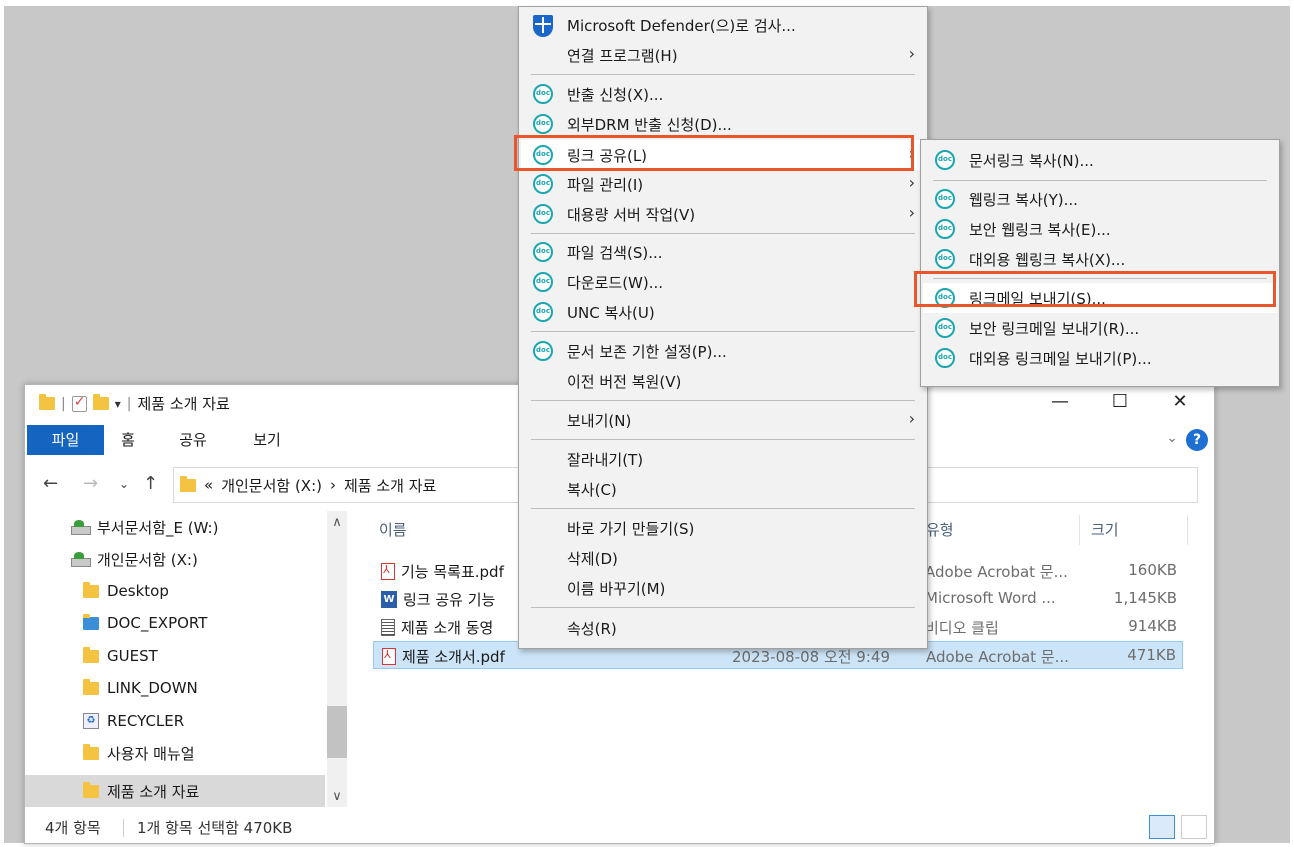 The height and width of the screenshot is (847, 1294). Describe the element at coordinates (337, 796) in the screenshot. I see `scroll-down-icon: ∨` at that location.